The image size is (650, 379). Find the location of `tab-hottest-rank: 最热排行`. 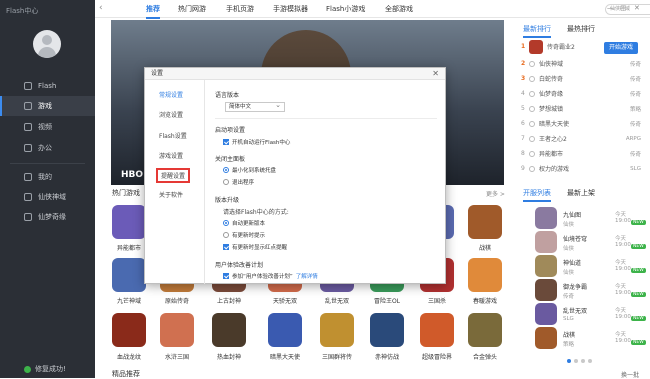

tab-hottest-rank: 最热排行 is located at coordinates (581, 29).